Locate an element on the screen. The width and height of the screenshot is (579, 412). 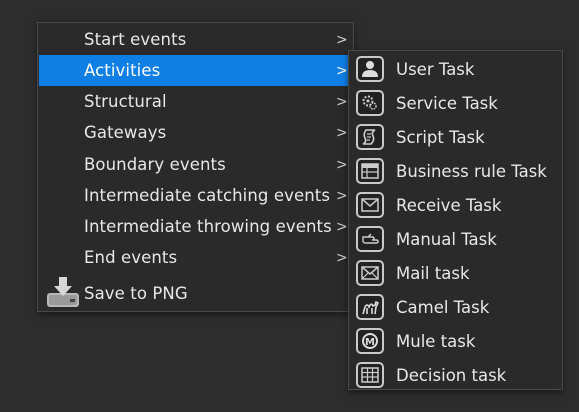
menu-item-label: Intermediate catching events is located at coordinates (207, 195).